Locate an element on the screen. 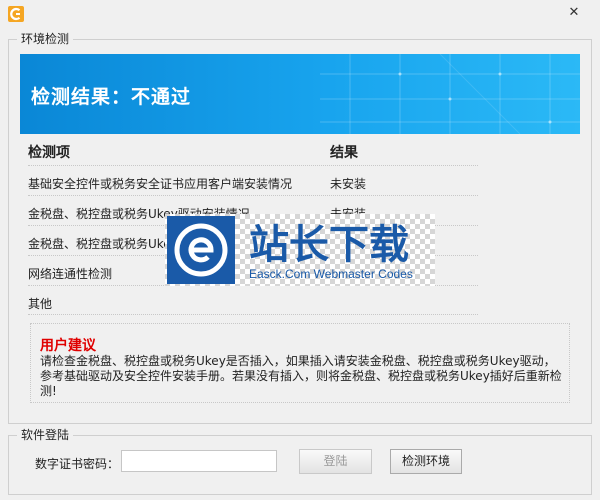 This screenshot has width=600, height=500. app-logo-icon is located at coordinates (16, 14).